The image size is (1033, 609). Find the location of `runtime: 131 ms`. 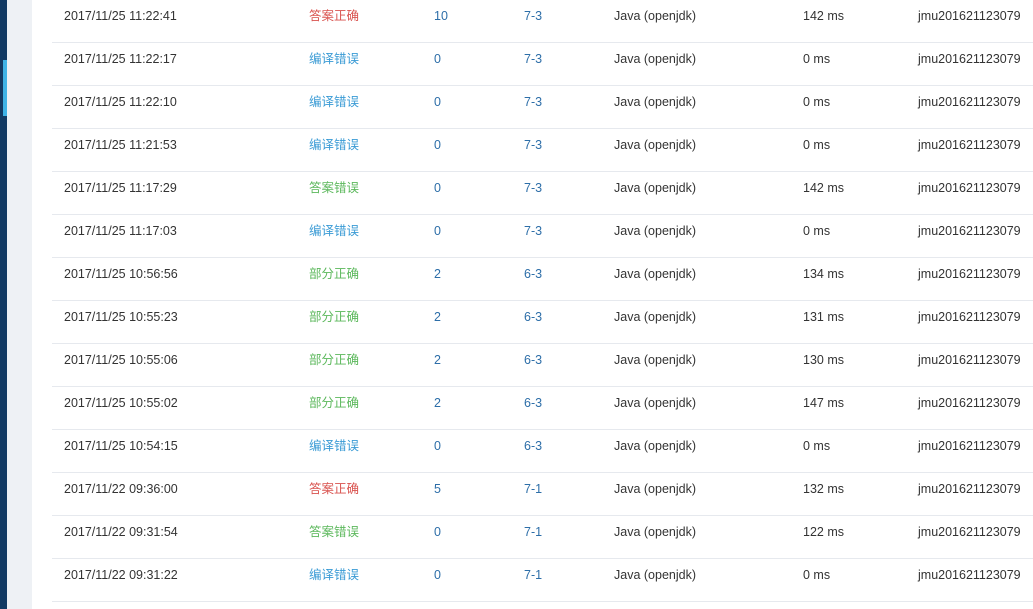

runtime: 131 ms is located at coordinates (823, 317).